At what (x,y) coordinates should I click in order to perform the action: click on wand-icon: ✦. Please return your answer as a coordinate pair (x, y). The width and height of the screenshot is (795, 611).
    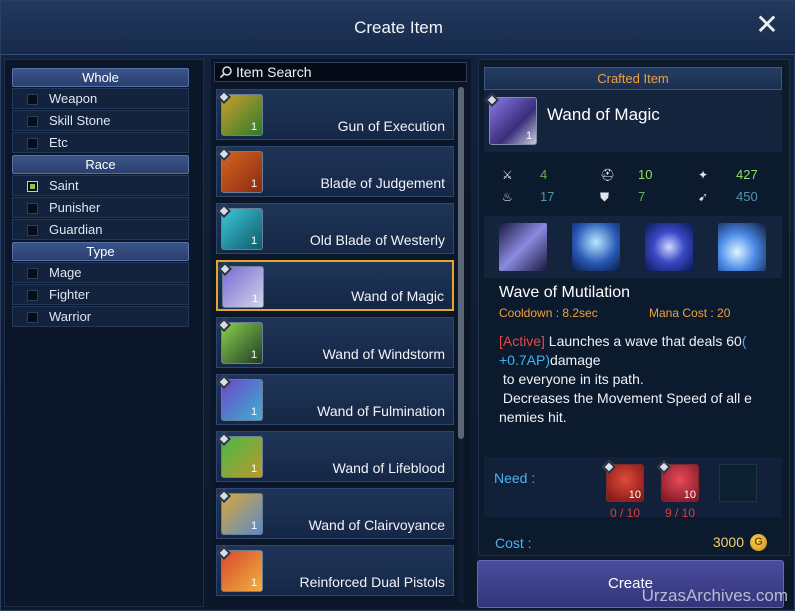
    Looking at the image, I should click on (703, 175).